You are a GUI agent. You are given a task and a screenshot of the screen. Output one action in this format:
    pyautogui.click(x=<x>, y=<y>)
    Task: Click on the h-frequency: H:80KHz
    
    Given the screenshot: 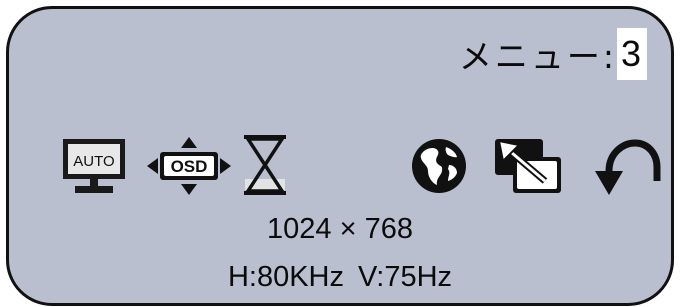 What is the action you would take?
    pyautogui.click(x=285, y=277)
    